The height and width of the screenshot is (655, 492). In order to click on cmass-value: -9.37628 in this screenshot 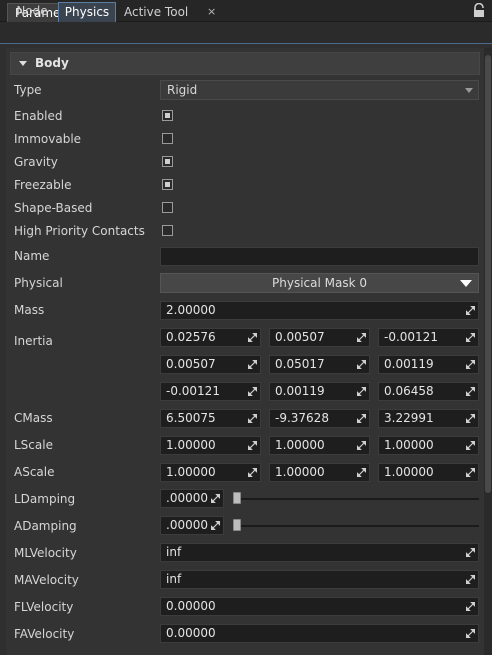, I will do `click(302, 418)`.